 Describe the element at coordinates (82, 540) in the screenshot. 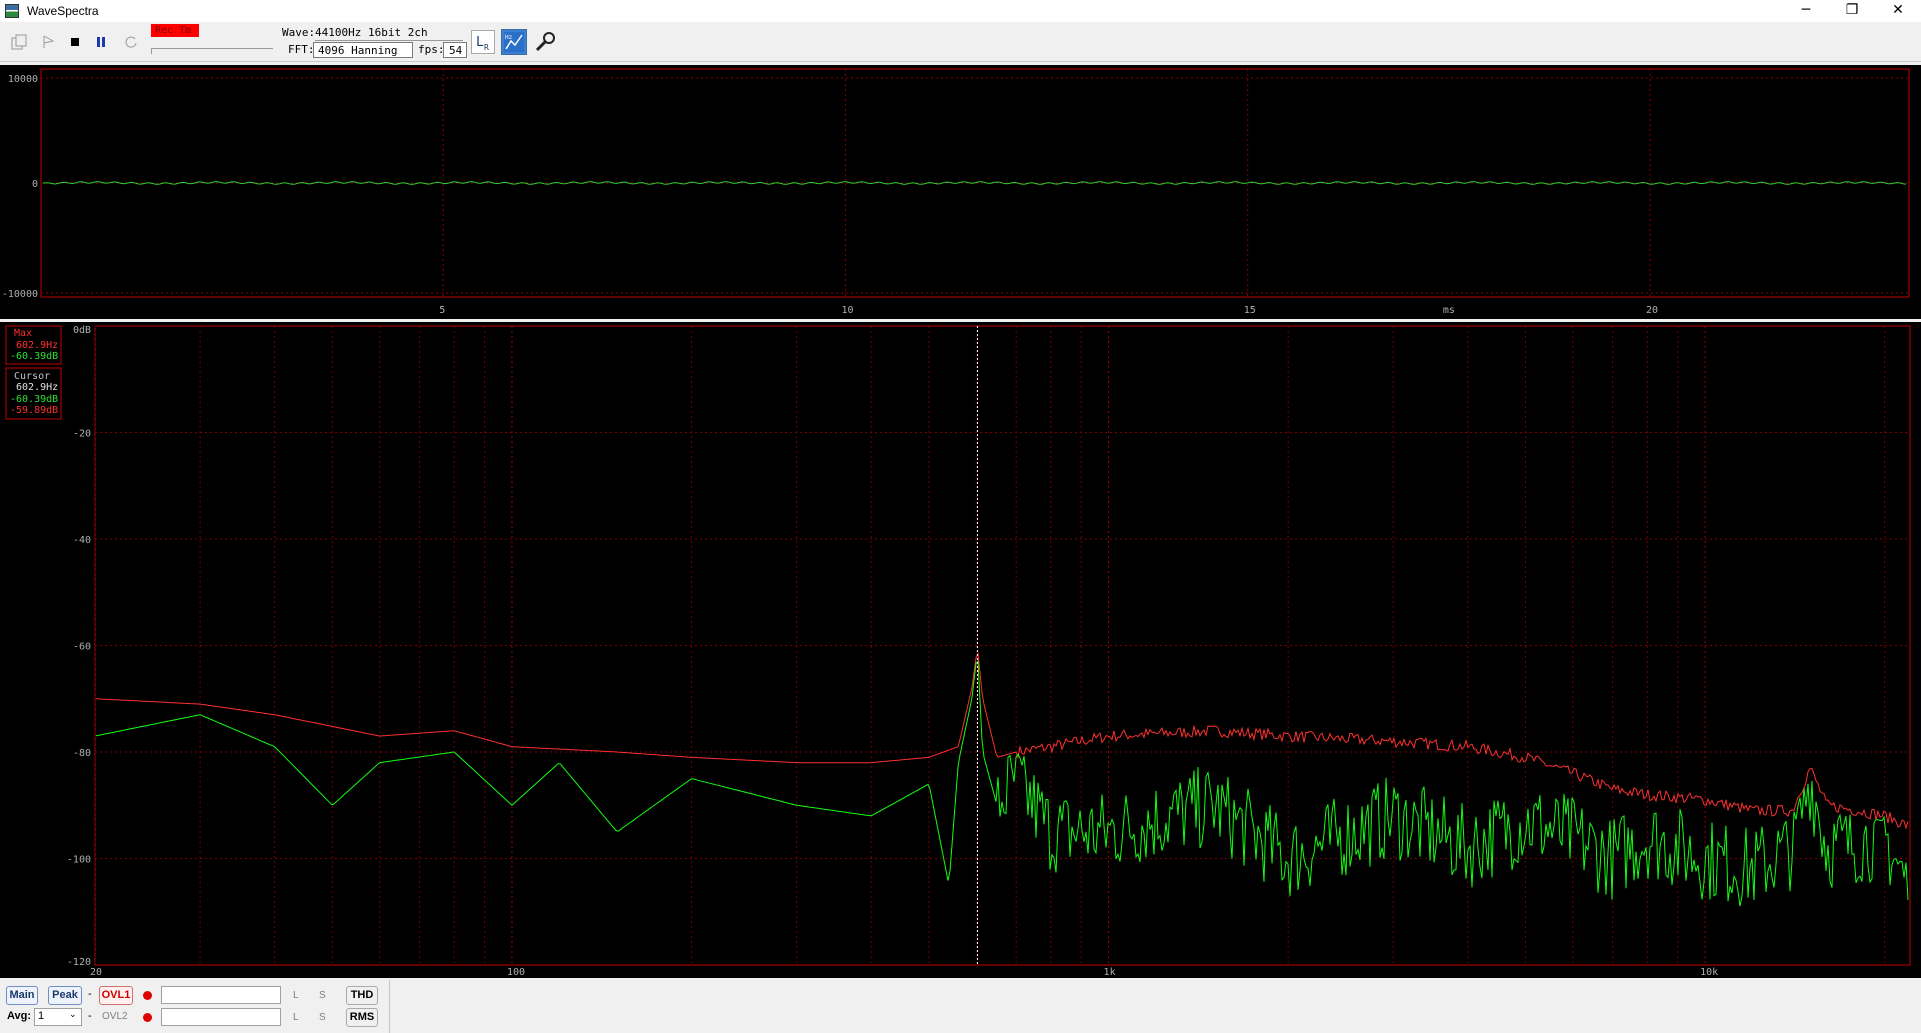

I see `spec-y-tick: -40` at that location.